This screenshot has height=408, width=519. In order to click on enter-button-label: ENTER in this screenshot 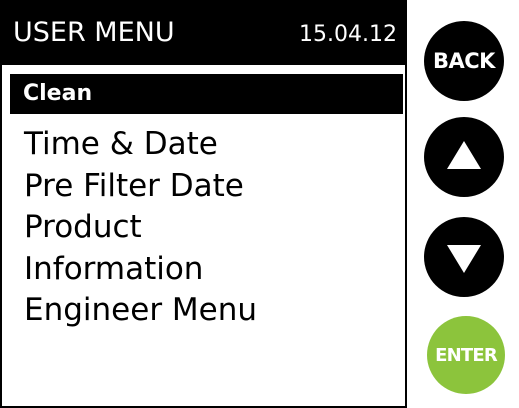, I will do `click(466, 355)`.